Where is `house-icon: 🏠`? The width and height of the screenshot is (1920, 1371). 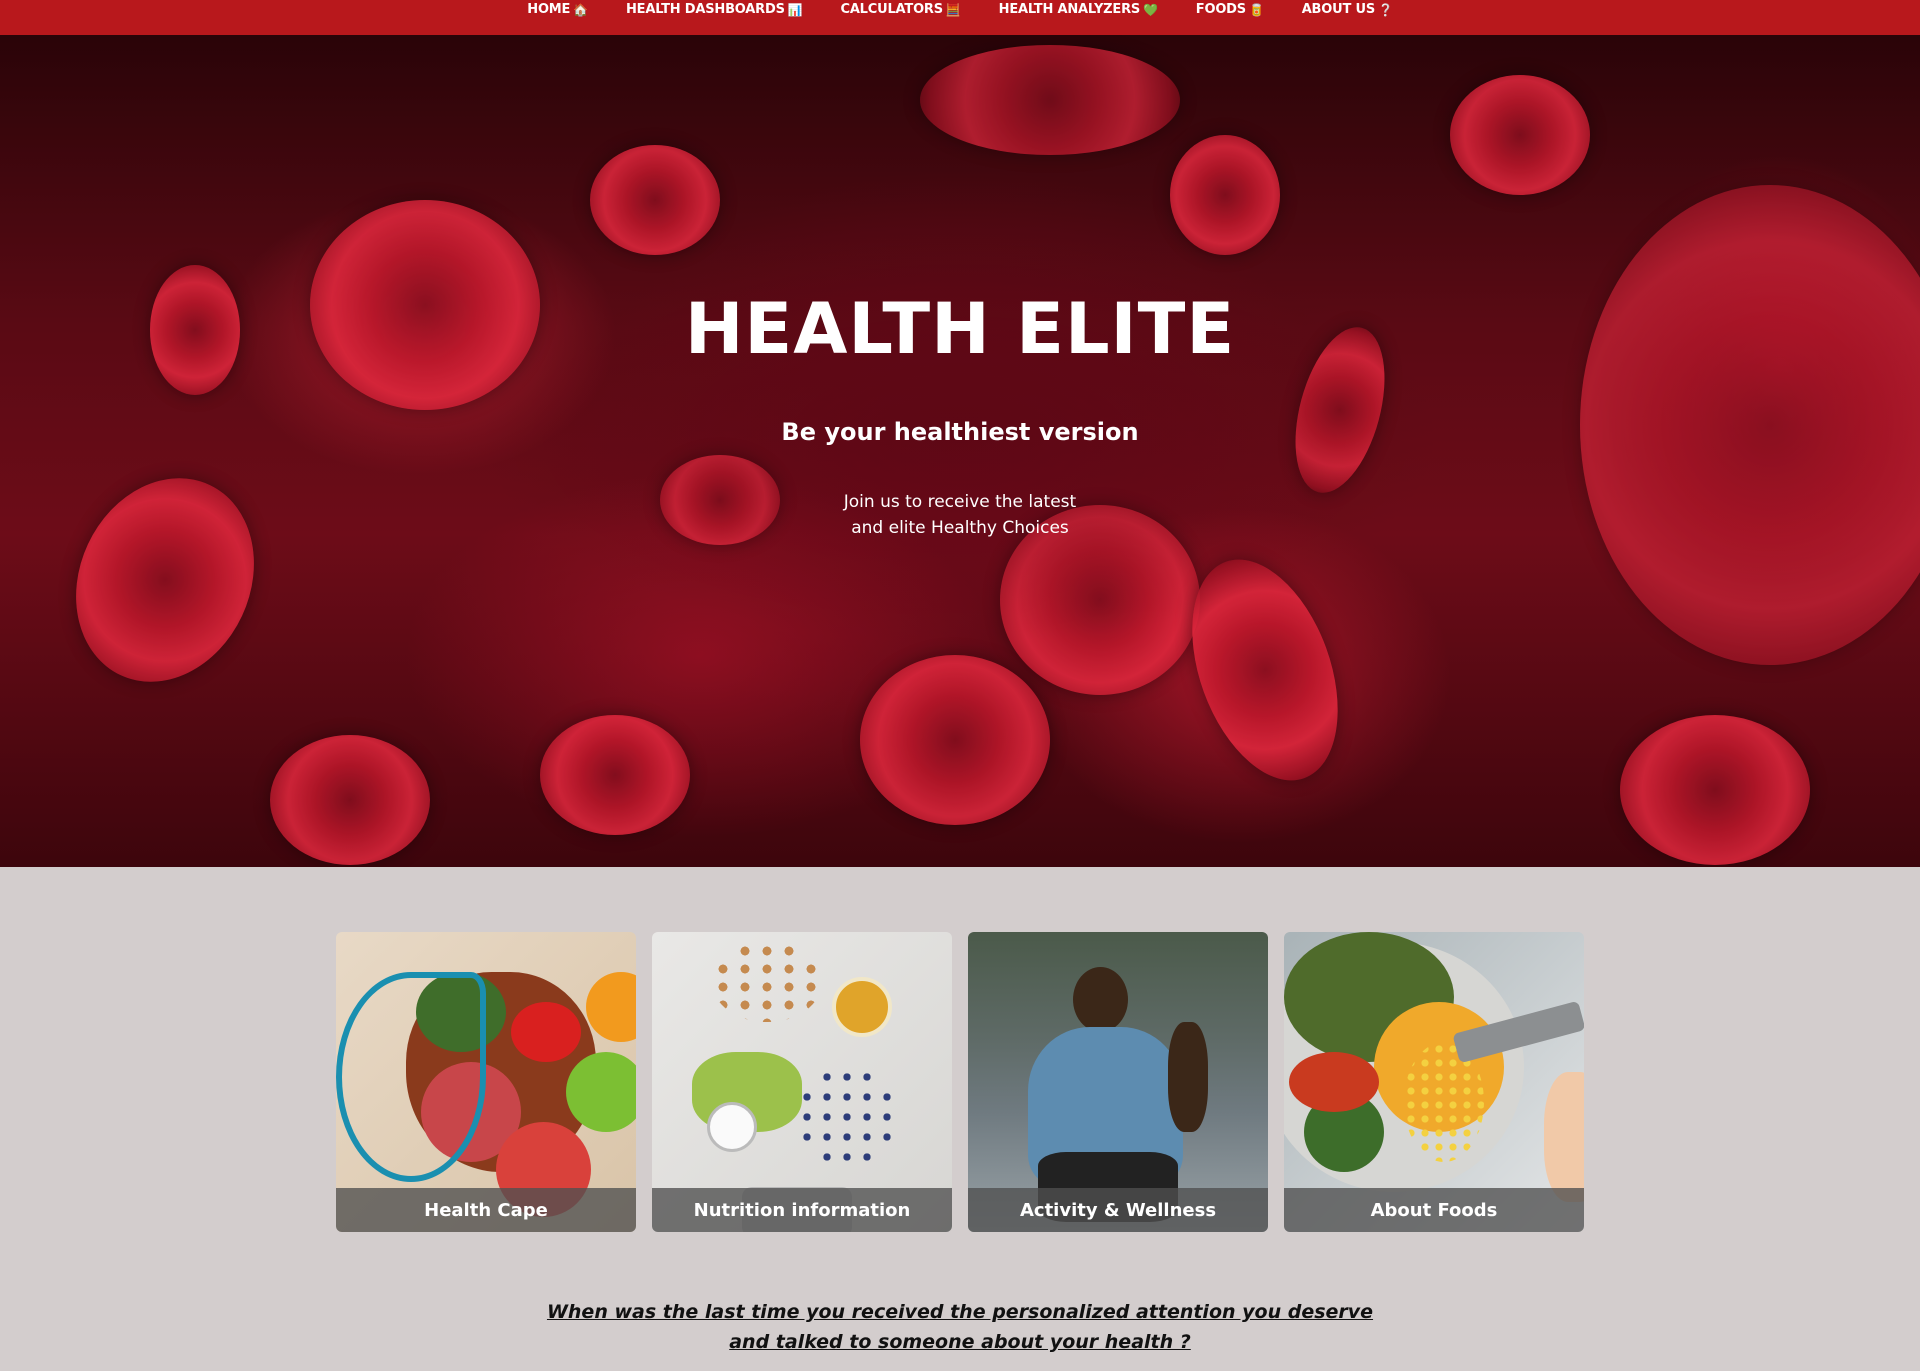 house-icon: 🏠 is located at coordinates (580, 9).